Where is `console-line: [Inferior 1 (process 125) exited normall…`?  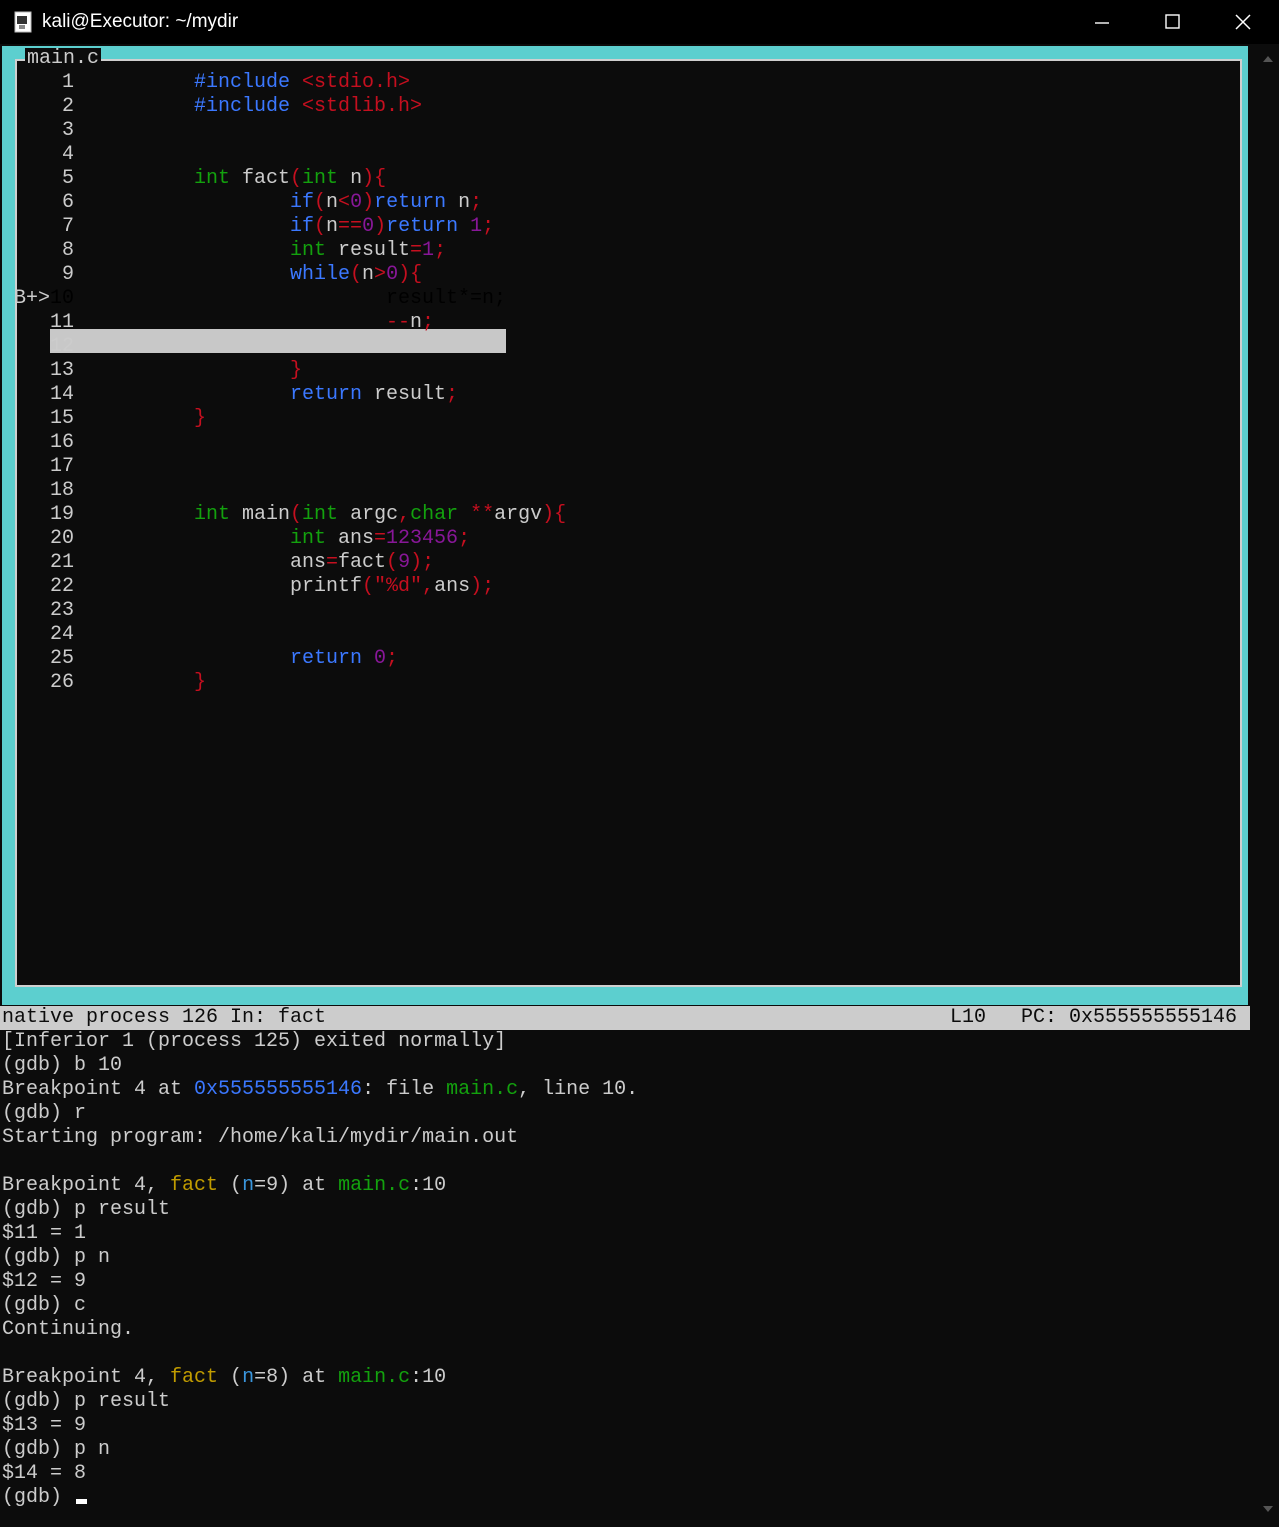
console-line: [Inferior 1 (process 125) exited normall… is located at coordinates (254, 1041).